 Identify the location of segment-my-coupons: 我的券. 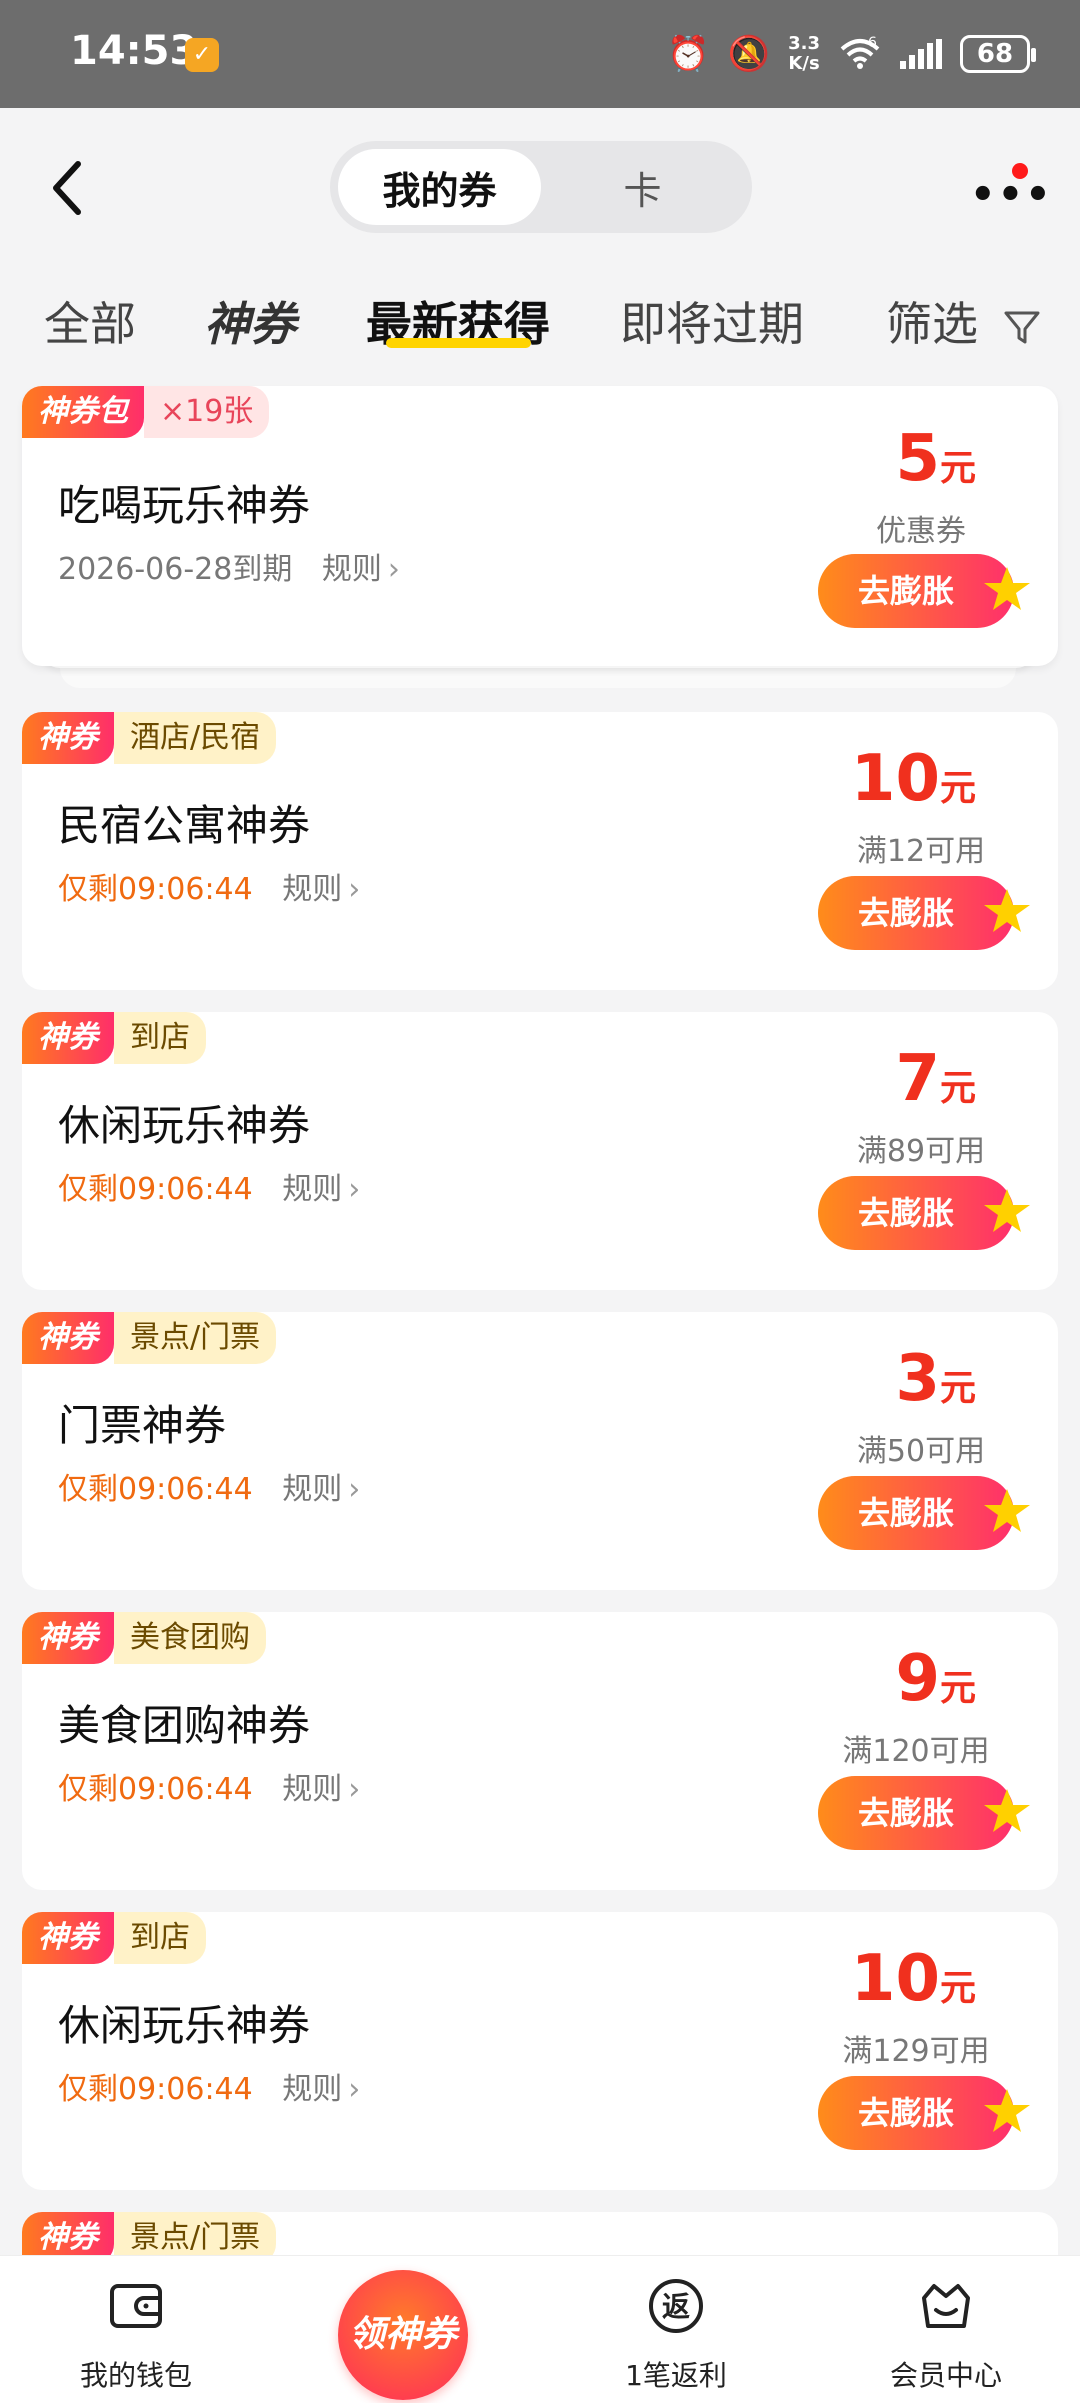
(439, 187).